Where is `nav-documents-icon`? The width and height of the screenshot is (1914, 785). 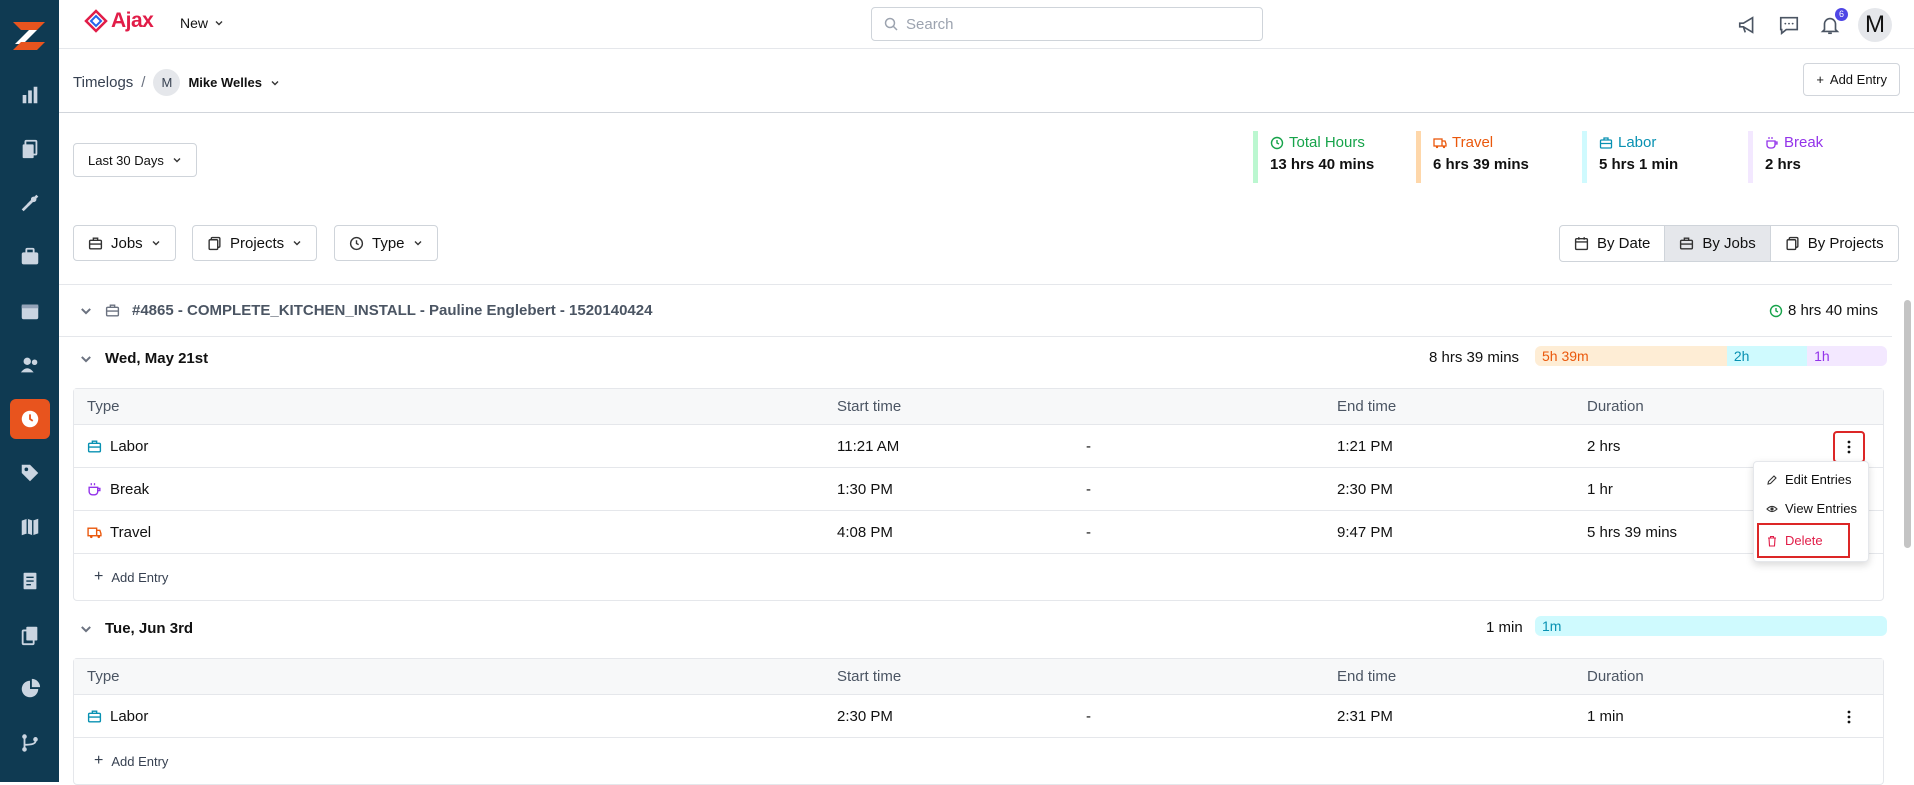 nav-documents-icon is located at coordinates (29, 149).